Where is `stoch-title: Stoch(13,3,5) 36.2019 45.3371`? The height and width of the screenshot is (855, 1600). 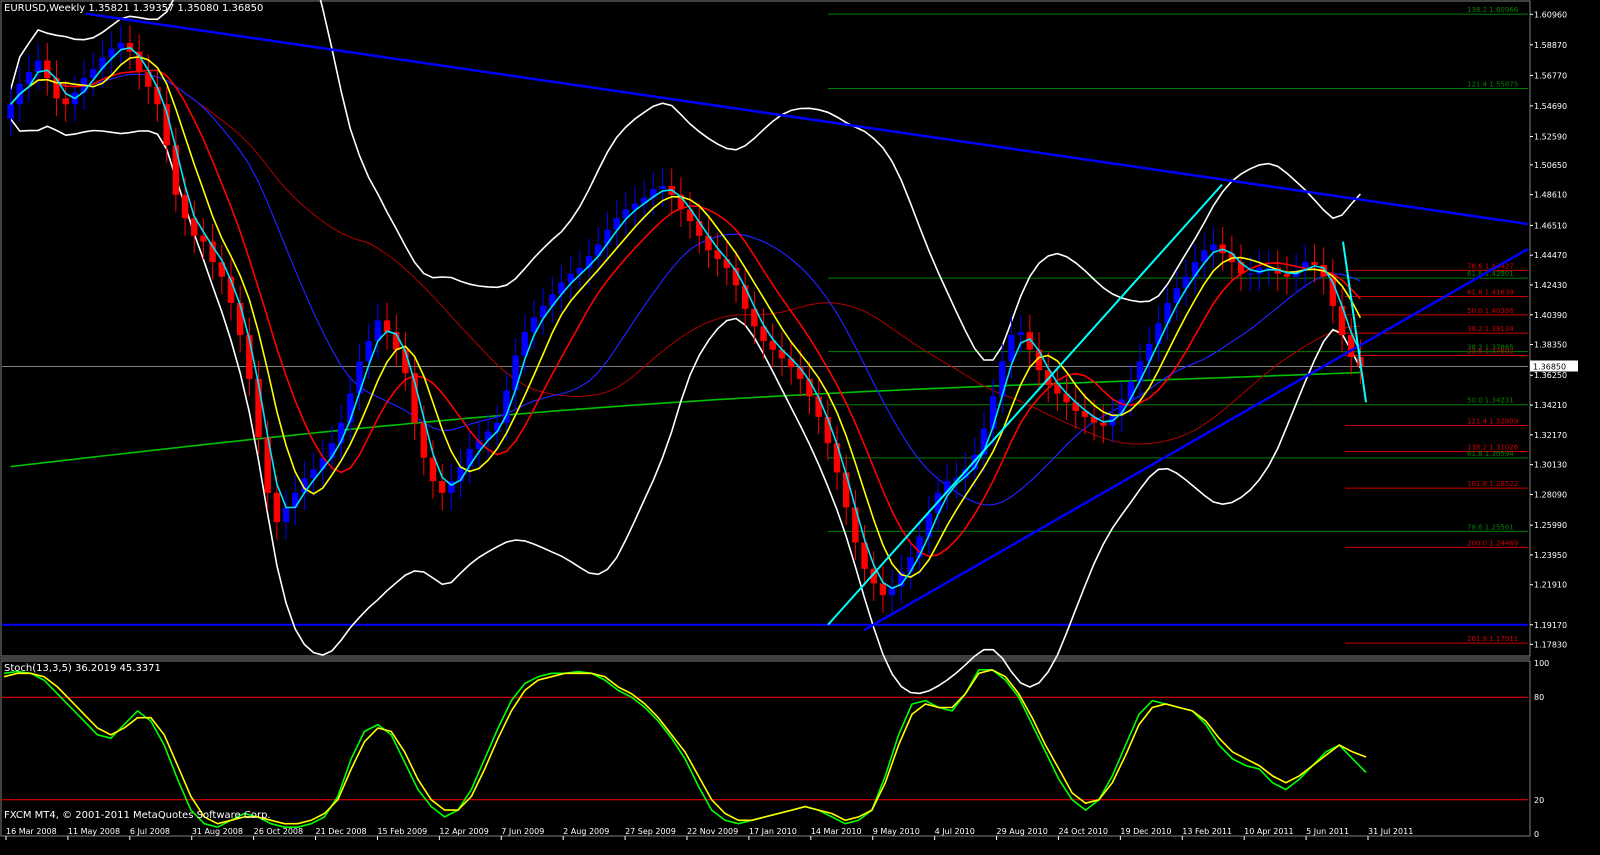 stoch-title: Stoch(13,3,5) 36.2019 45.3371 is located at coordinates (82, 668).